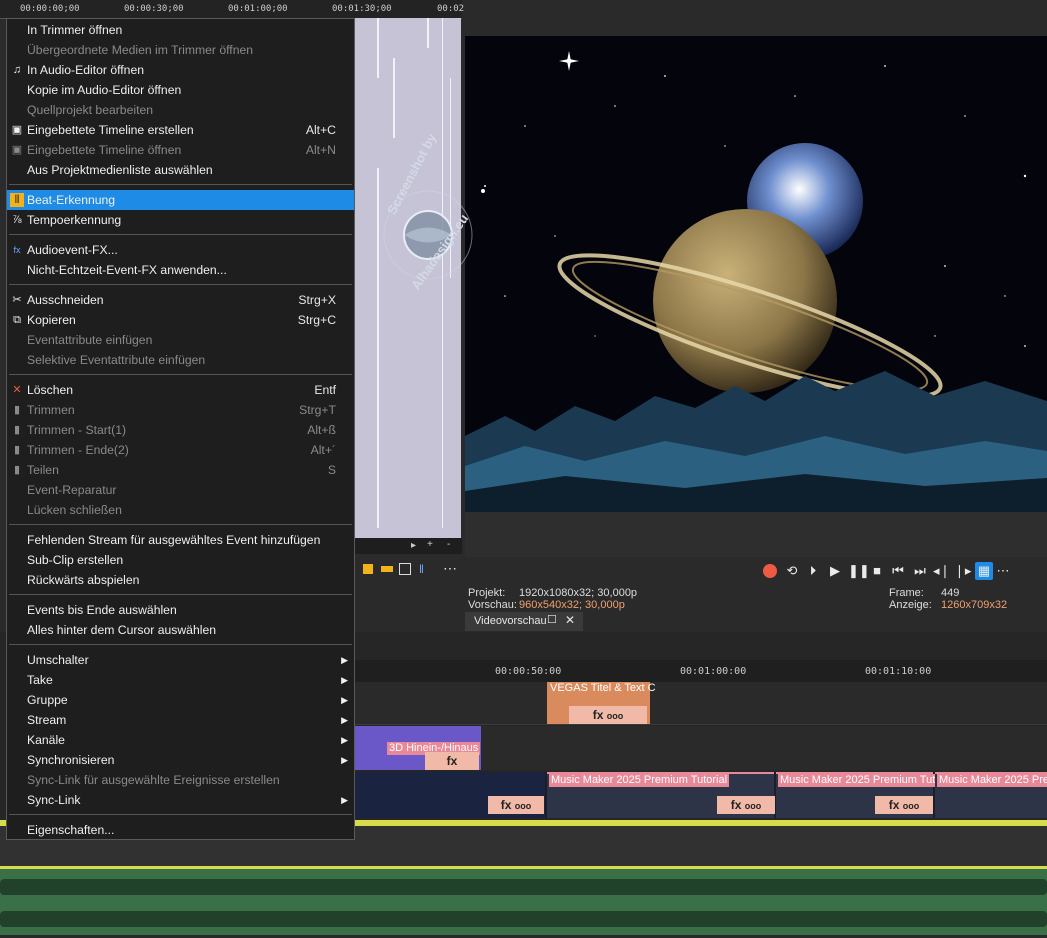  What do you see at coordinates (180, 220) in the screenshot?
I see `menu-item: ⅞ Tempoerkennung` at bounding box center [180, 220].